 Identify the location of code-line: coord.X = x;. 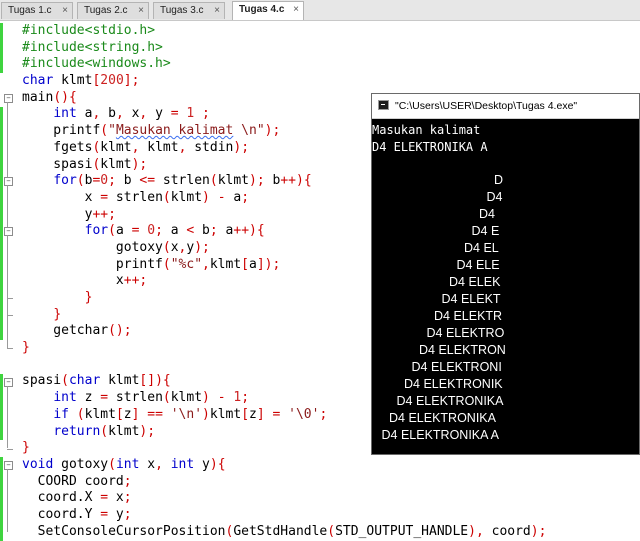
(284, 498).